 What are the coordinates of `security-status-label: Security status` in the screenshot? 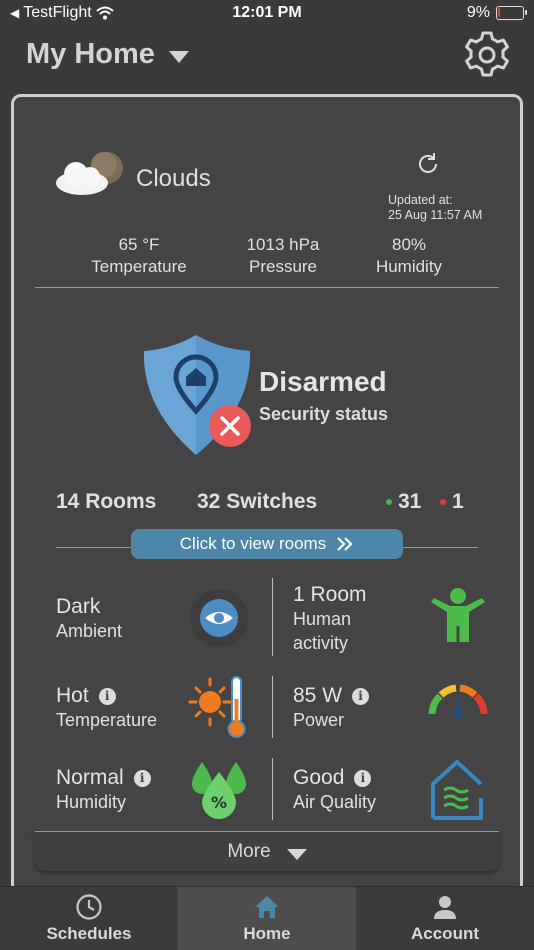 It's located at (324, 414).